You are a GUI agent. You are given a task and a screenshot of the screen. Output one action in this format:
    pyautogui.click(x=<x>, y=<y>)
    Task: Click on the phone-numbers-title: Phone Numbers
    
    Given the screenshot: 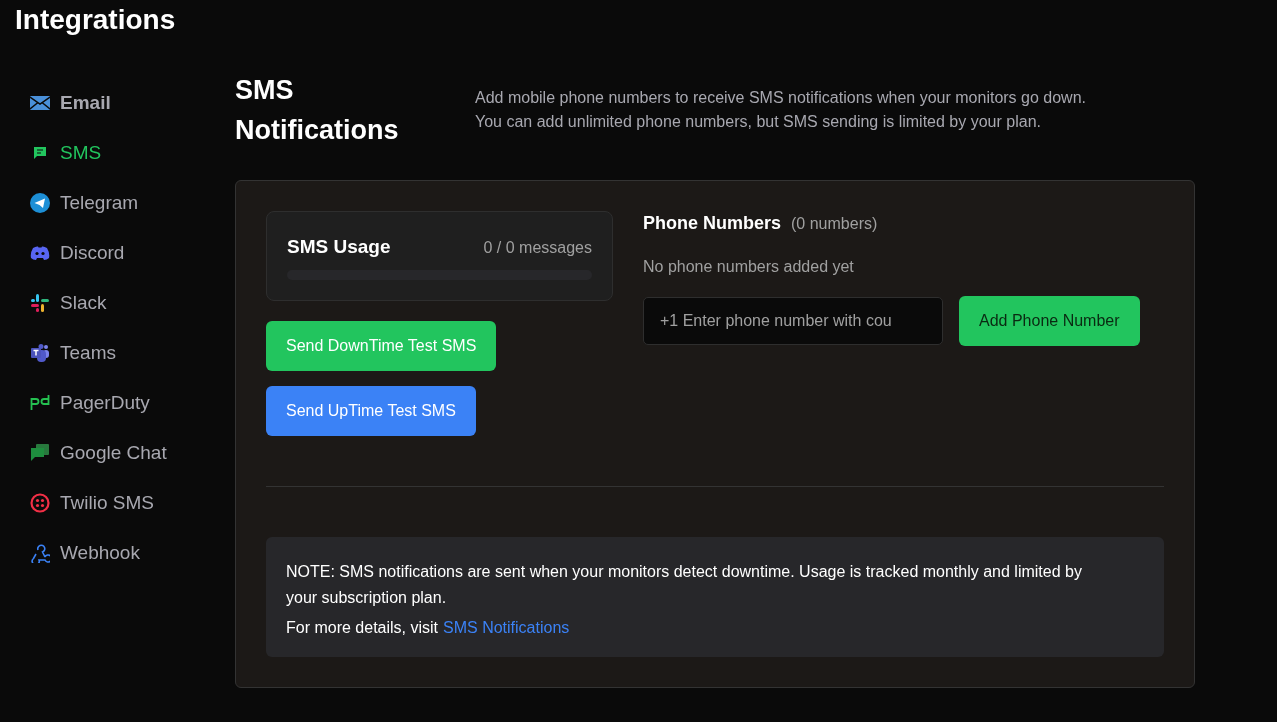 What is the action you would take?
    pyautogui.click(x=712, y=223)
    